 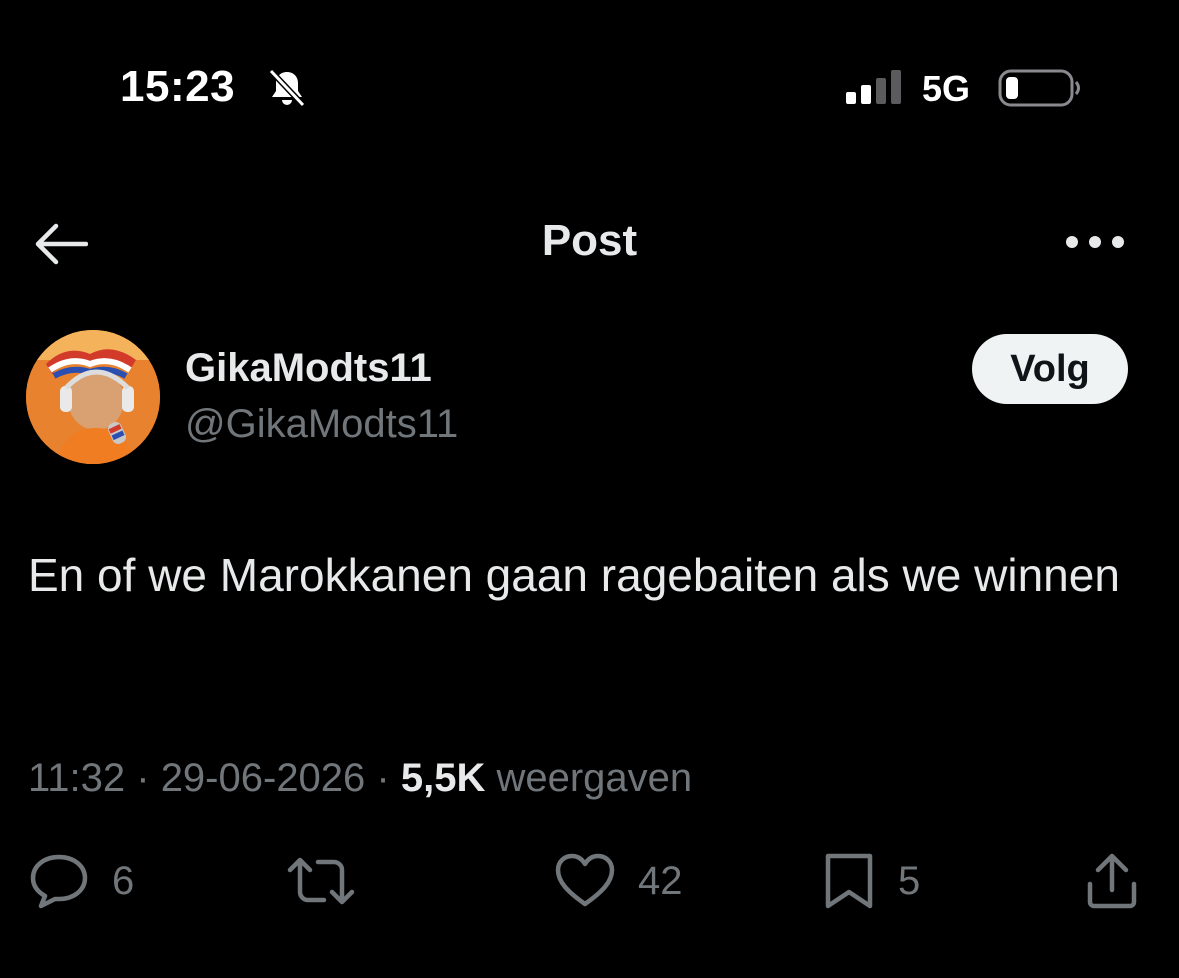 What do you see at coordinates (873, 87) in the screenshot?
I see `signal-icon` at bounding box center [873, 87].